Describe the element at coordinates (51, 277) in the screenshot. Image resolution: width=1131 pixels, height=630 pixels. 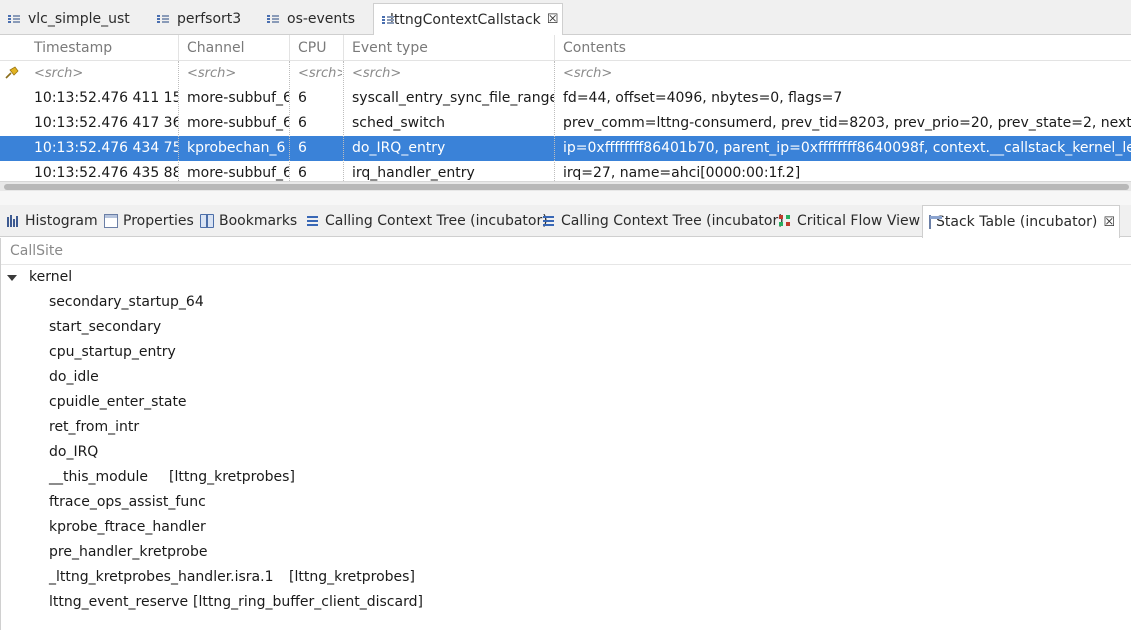
I see `tree-item-label: kernel` at that location.